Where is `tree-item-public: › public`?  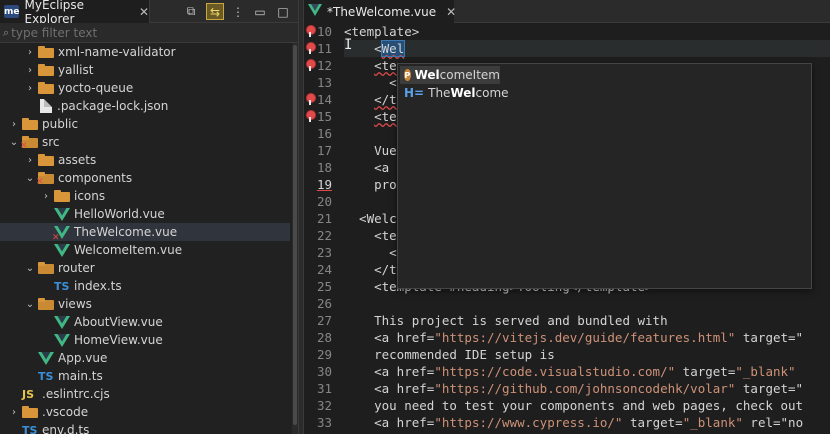 tree-item-public: › public is located at coordinates (145, 124).